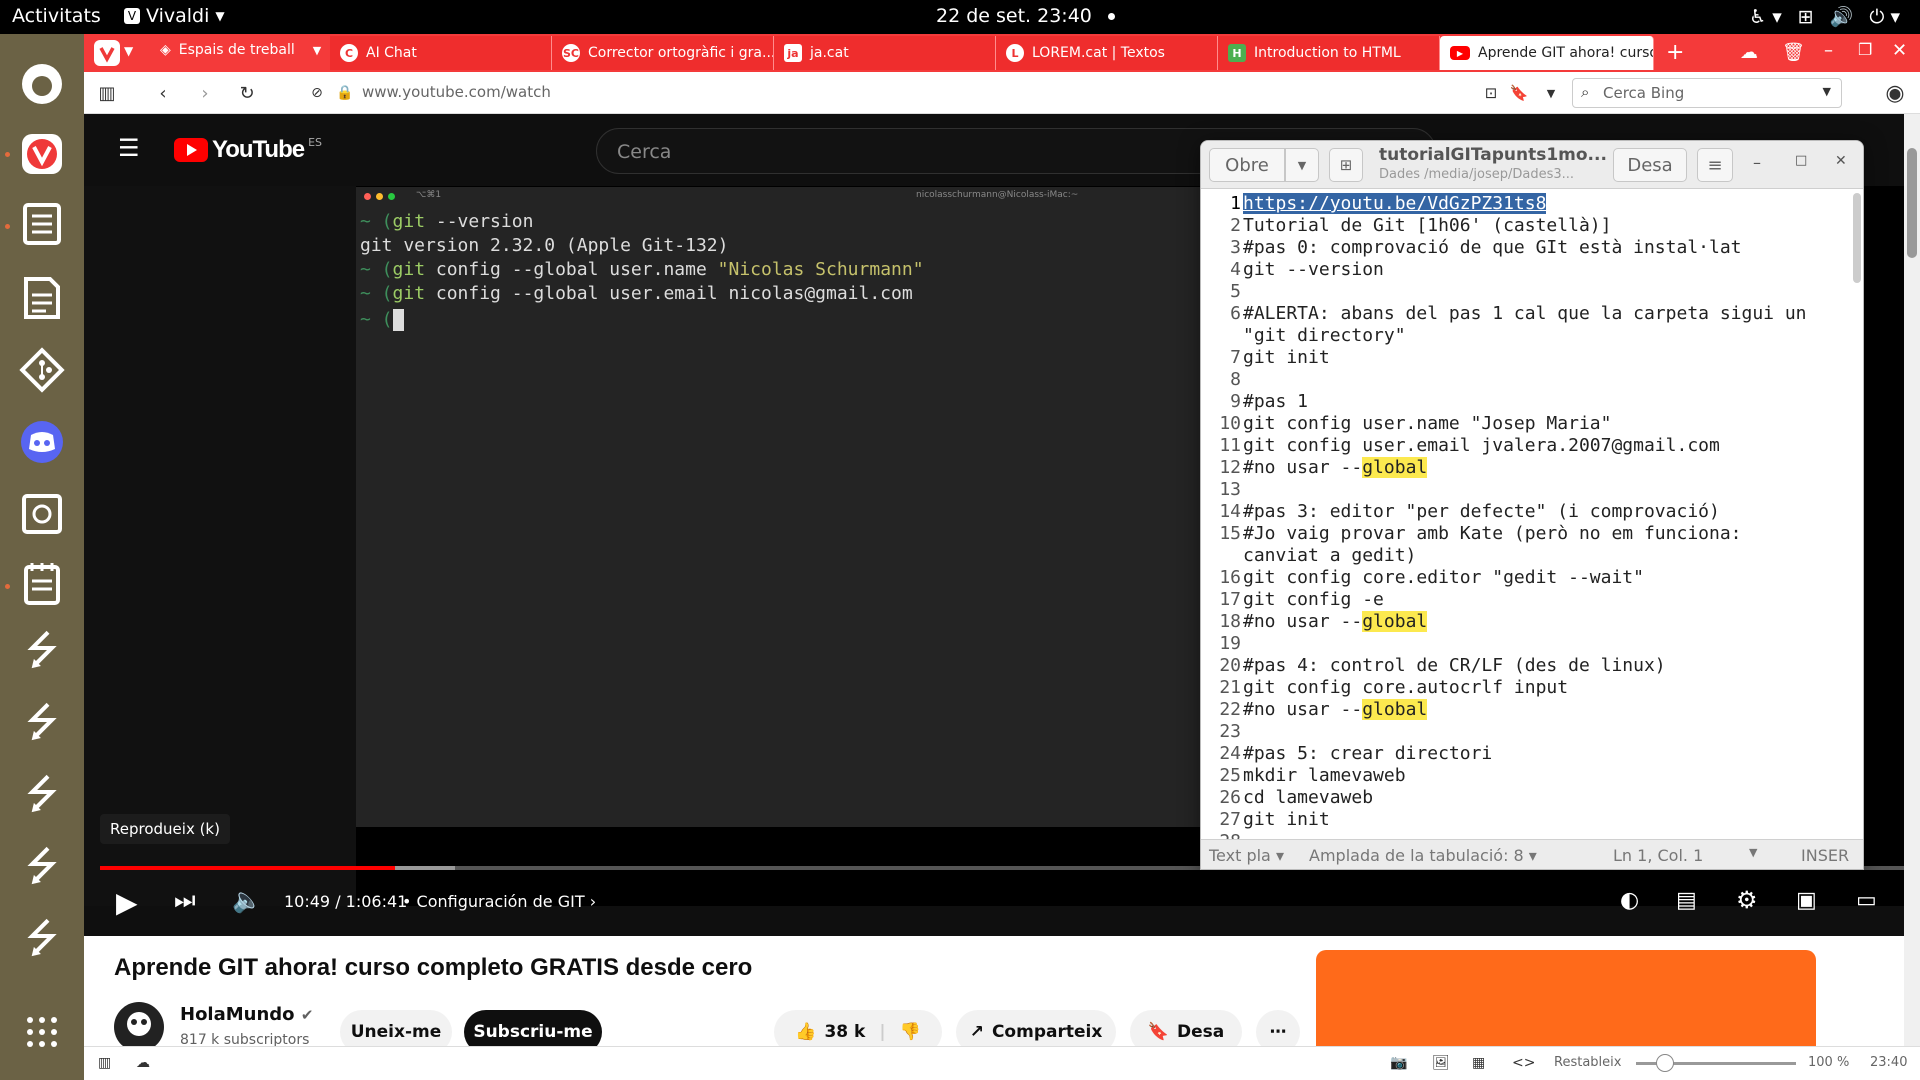  Describe the element at coordinates (1526, 710) in the screenshot. I see `editor-line: 22 #no usar --global` at that location.